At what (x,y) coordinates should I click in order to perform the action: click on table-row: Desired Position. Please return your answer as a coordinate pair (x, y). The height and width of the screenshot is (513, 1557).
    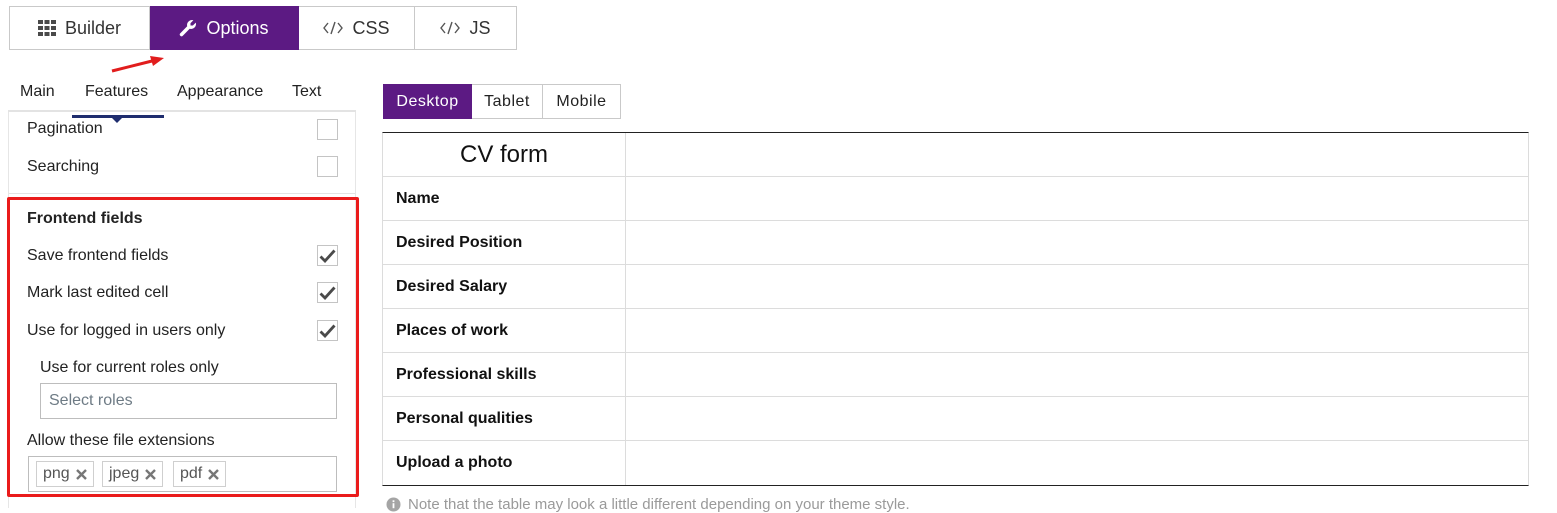
    Looking at the image, I should click on (955, 243).